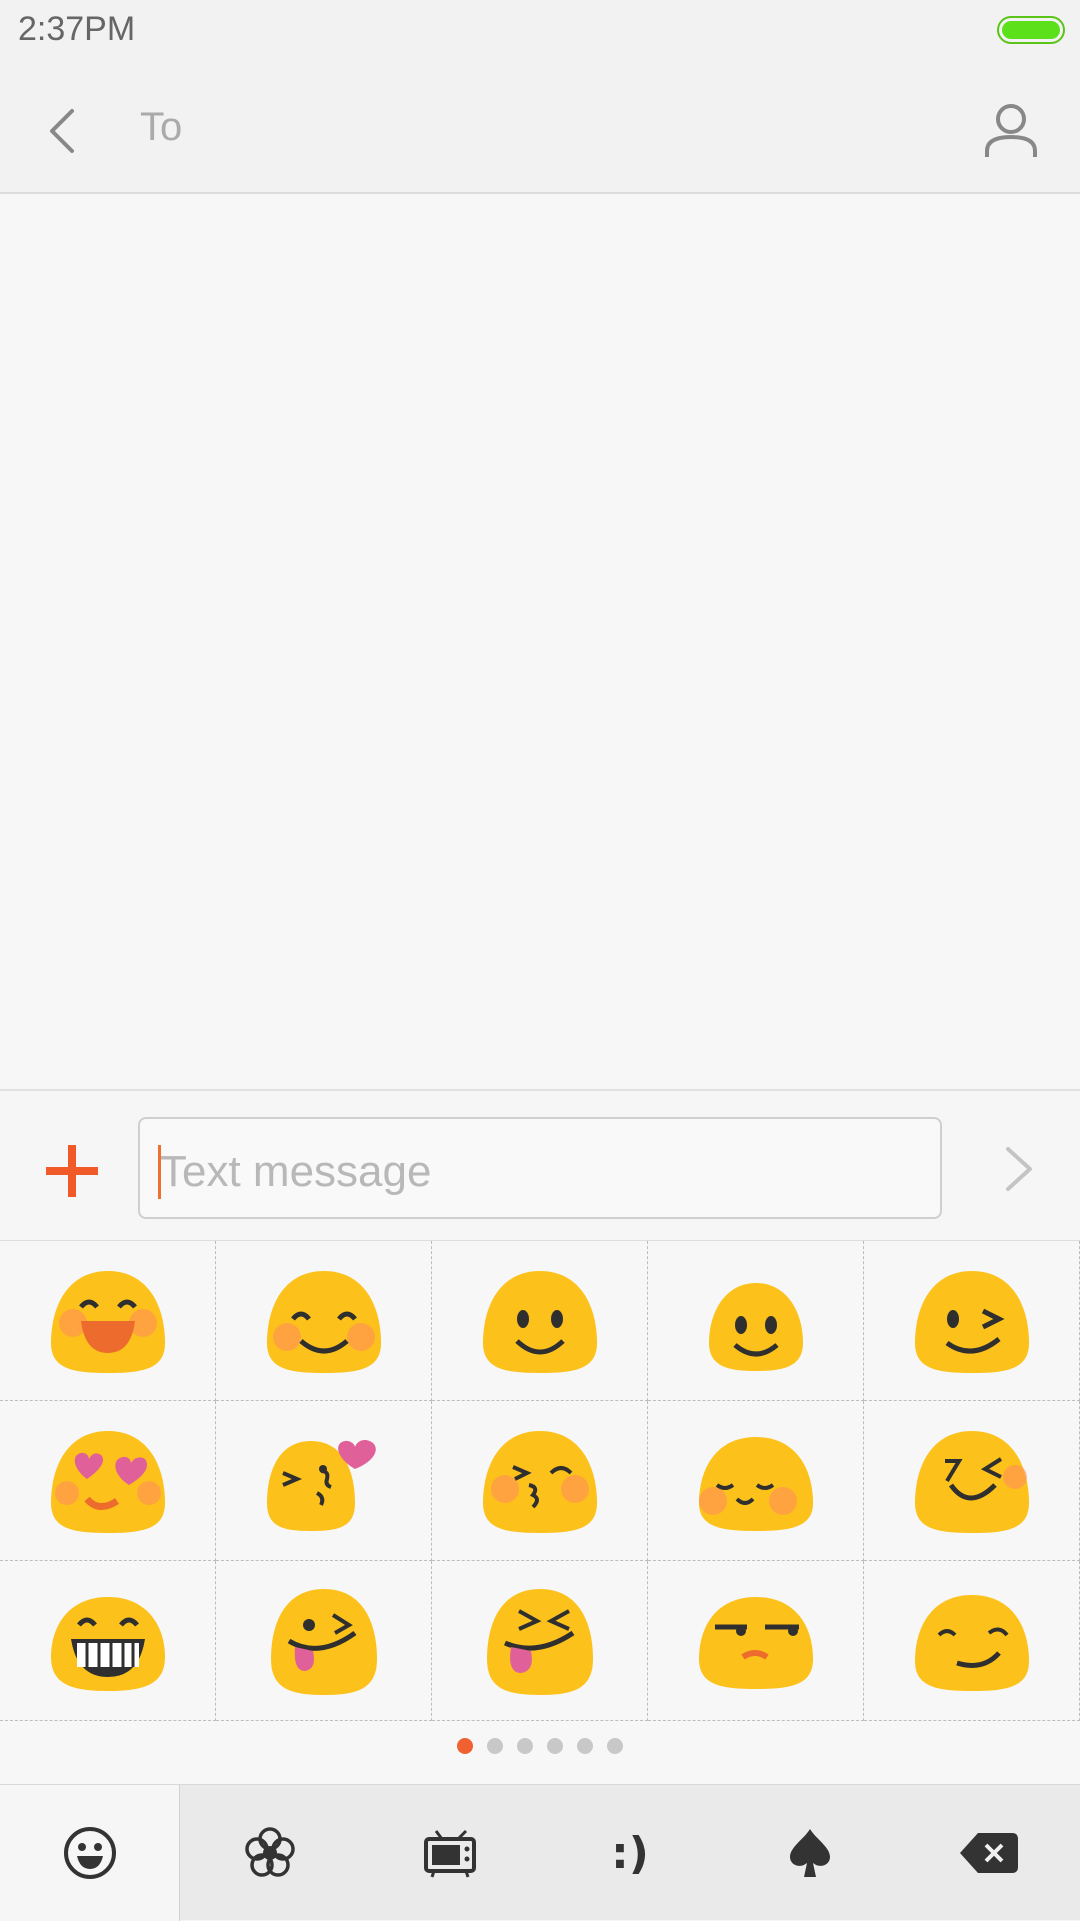 The width and height of the screenshot is (1080, 1921). What do you see at coordinates (972, 1641) in the screenshot?
I see `smirk-emoji` at bounding box center [972, 1641].